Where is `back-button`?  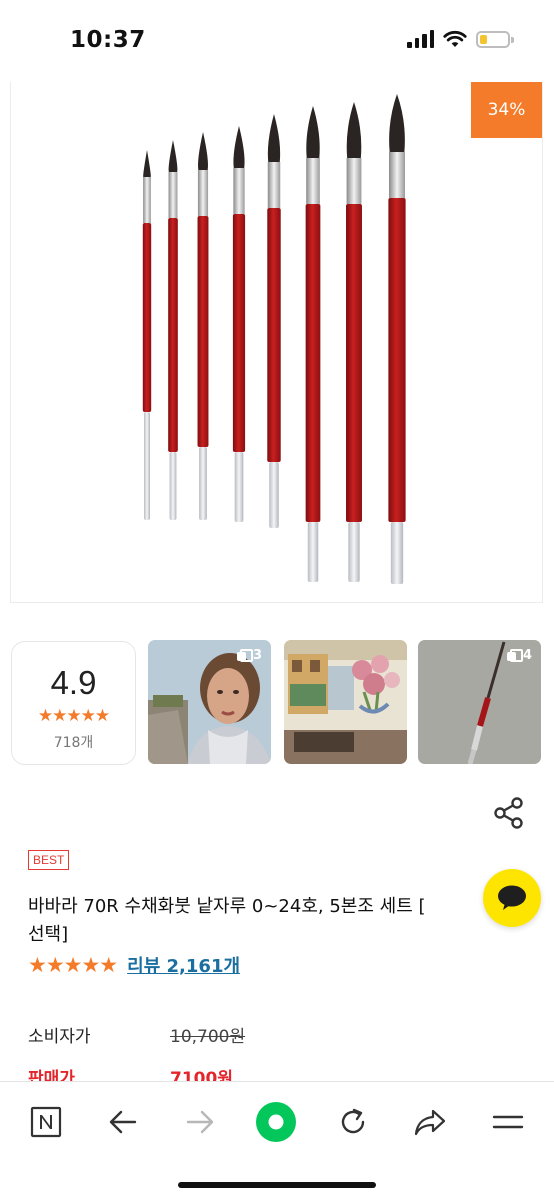
back-button is located at coordinates (123, 1122).